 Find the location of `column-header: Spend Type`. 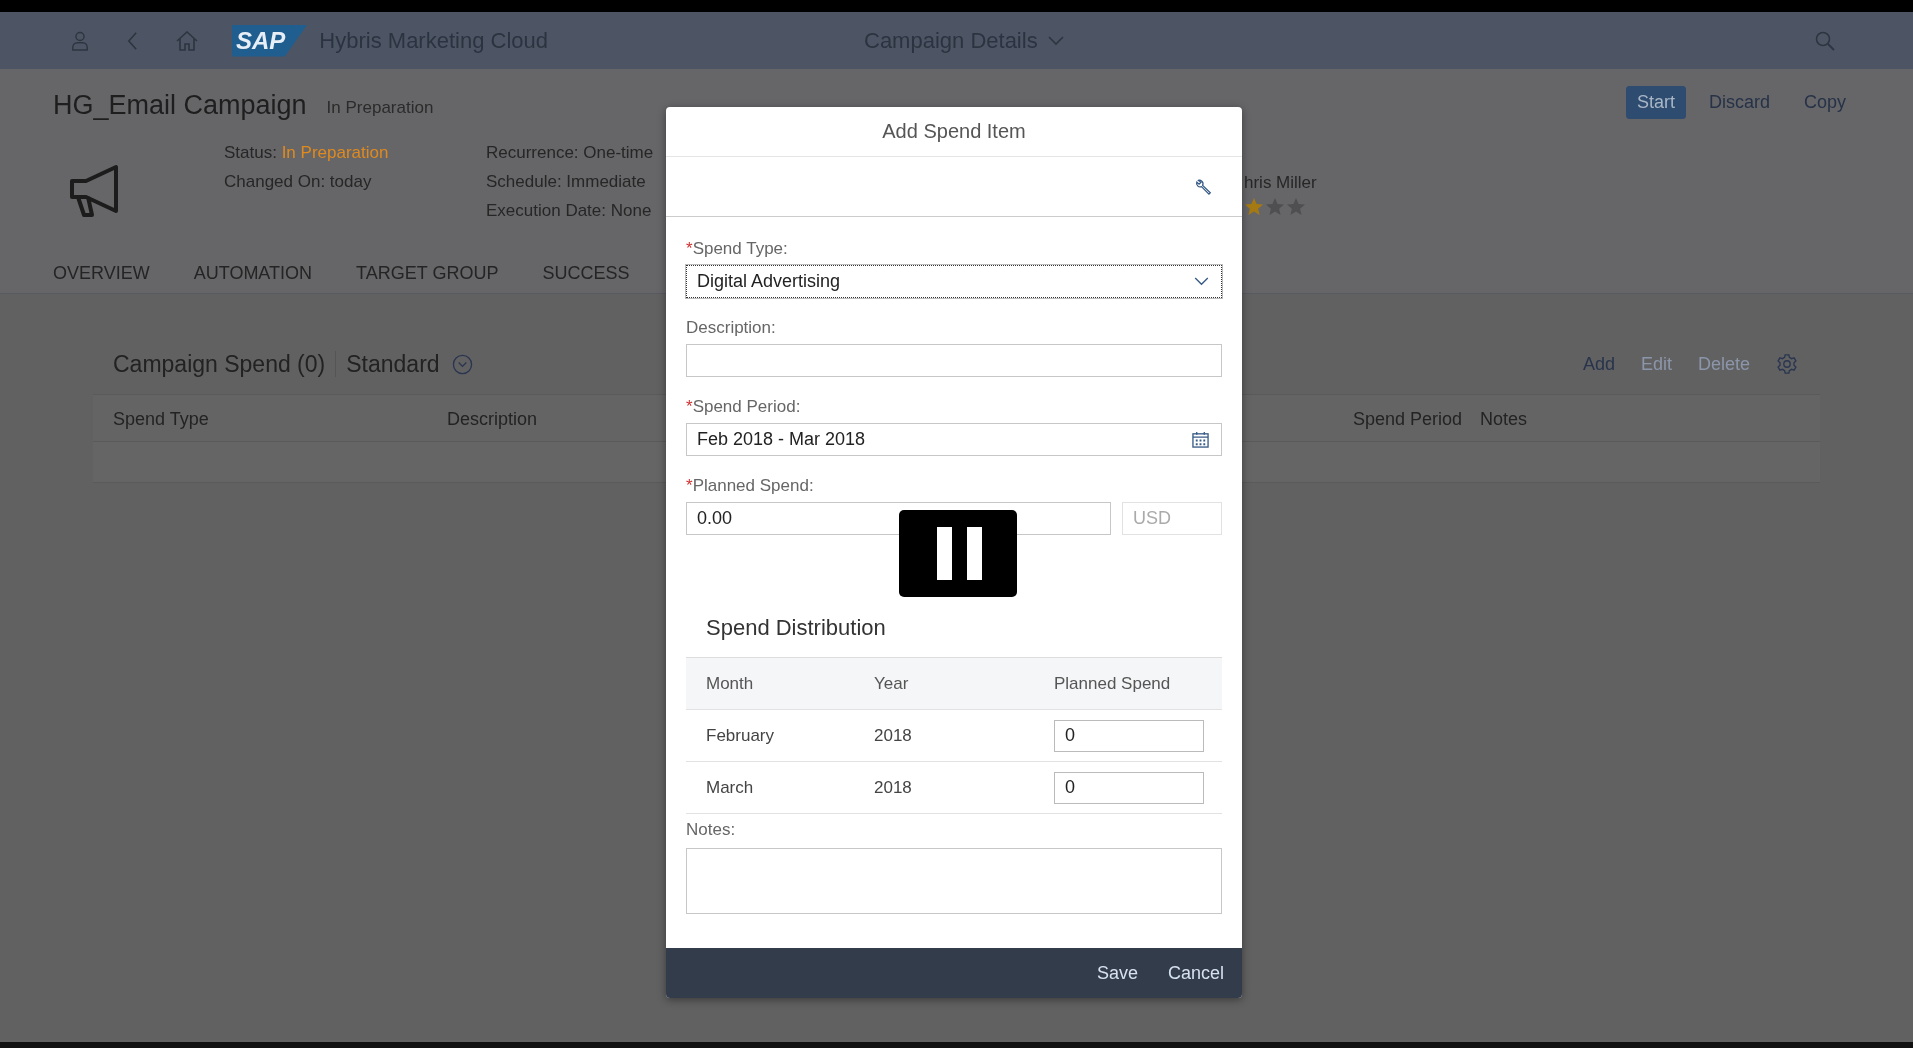

column-header: Spend Type is located at coordinates (161, 419).